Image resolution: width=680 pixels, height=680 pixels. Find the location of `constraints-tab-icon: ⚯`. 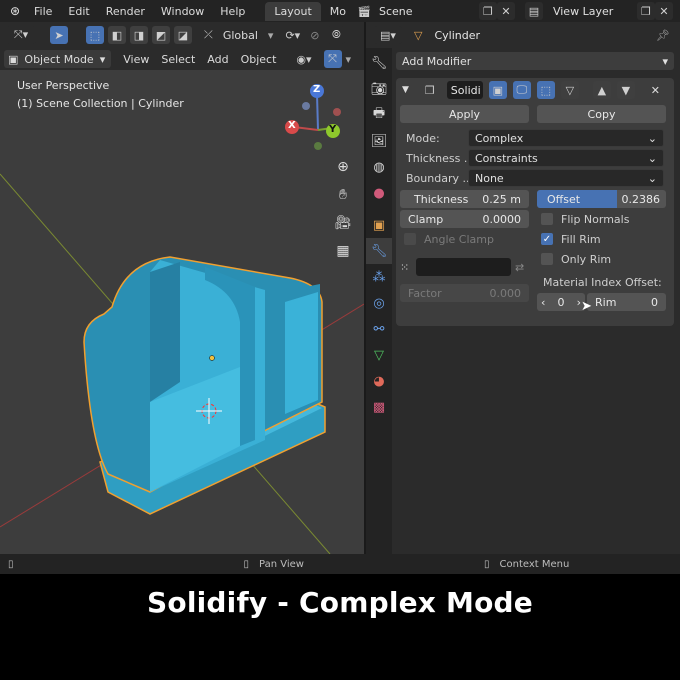

constraints-tab-icon: ⚯ is located at coordinates (379, 329).